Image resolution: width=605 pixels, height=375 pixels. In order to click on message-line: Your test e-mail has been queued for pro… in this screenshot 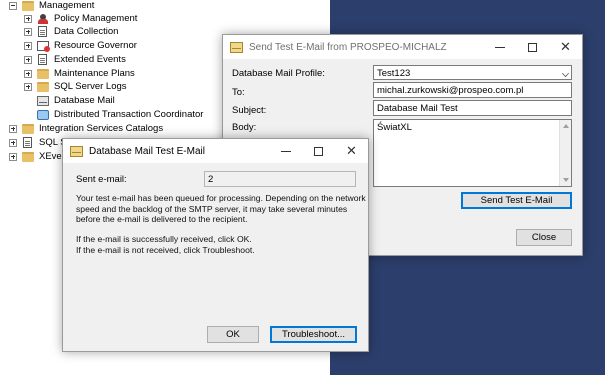, I will do `click(221, 198)`.